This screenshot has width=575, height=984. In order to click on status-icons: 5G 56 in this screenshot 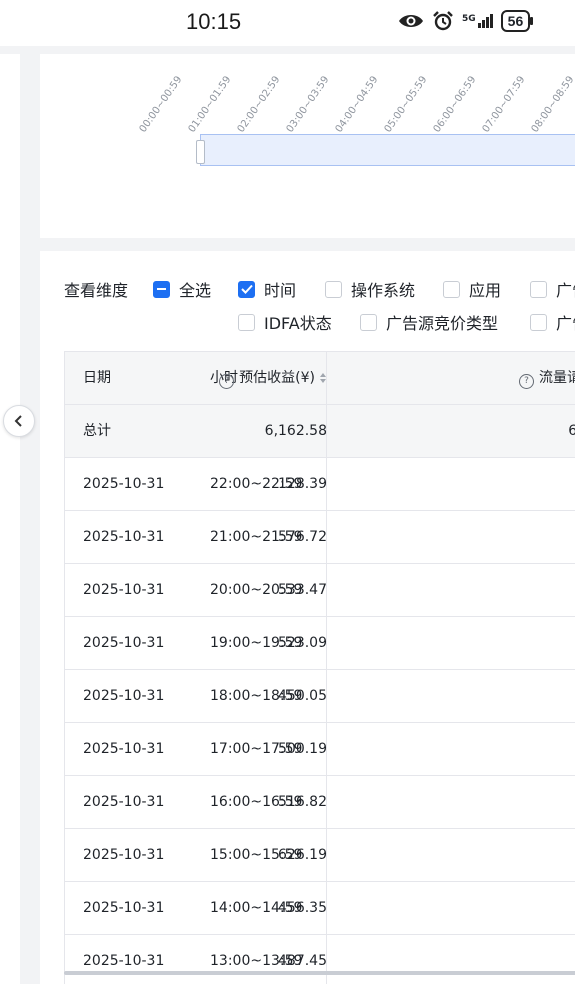, I will do `click(465, 21)`.